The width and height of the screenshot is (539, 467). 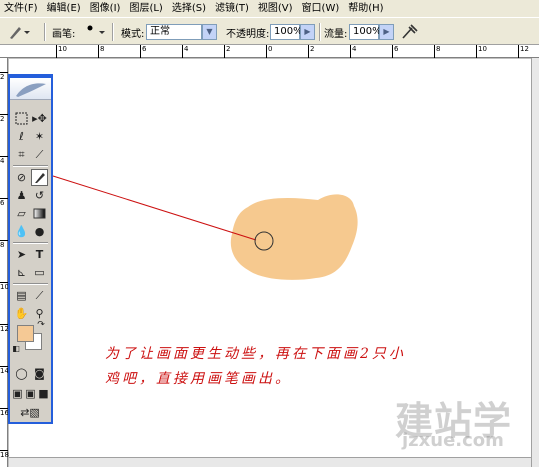 I want to click on gradient-tool-icon, so click(x=39, y=213).